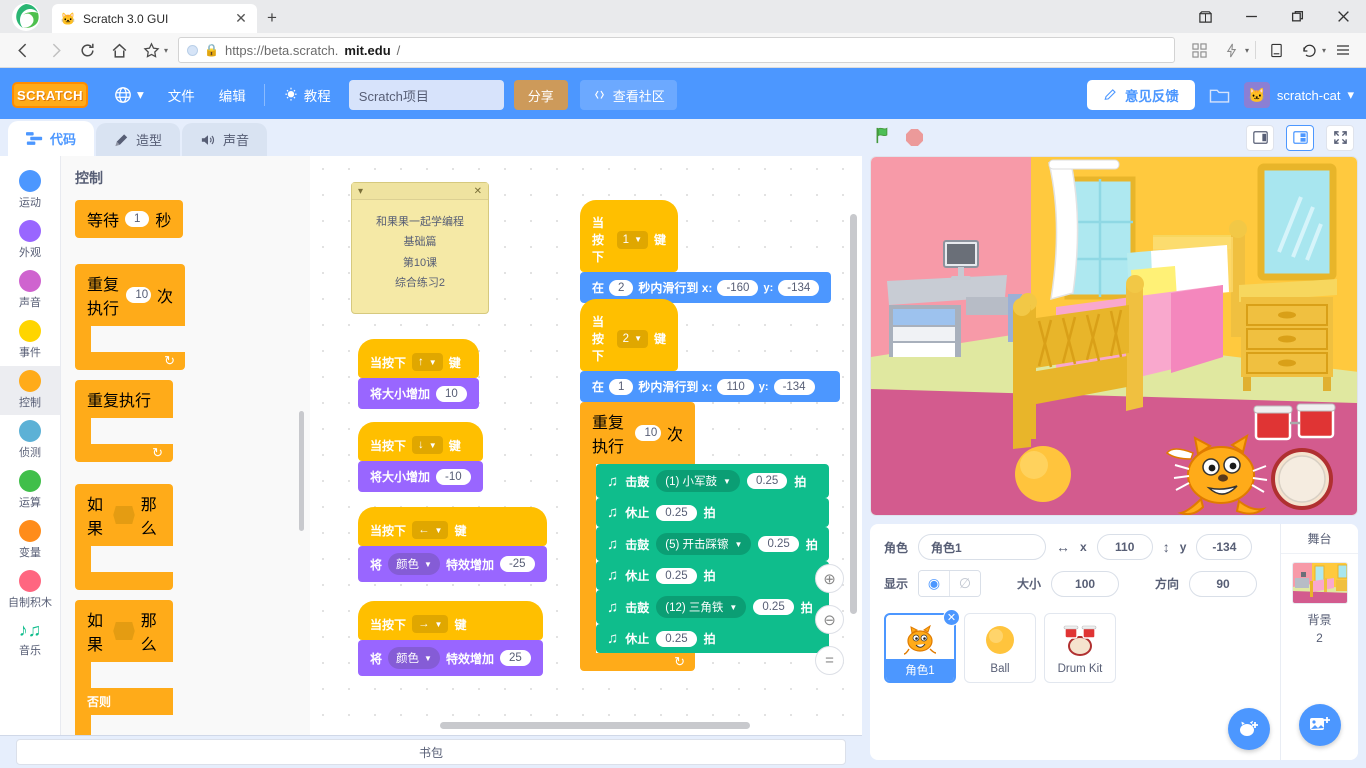 This screenshot has height=768, width=1366. I want to click on comment-close-icon: ✕, so click(478, 191).